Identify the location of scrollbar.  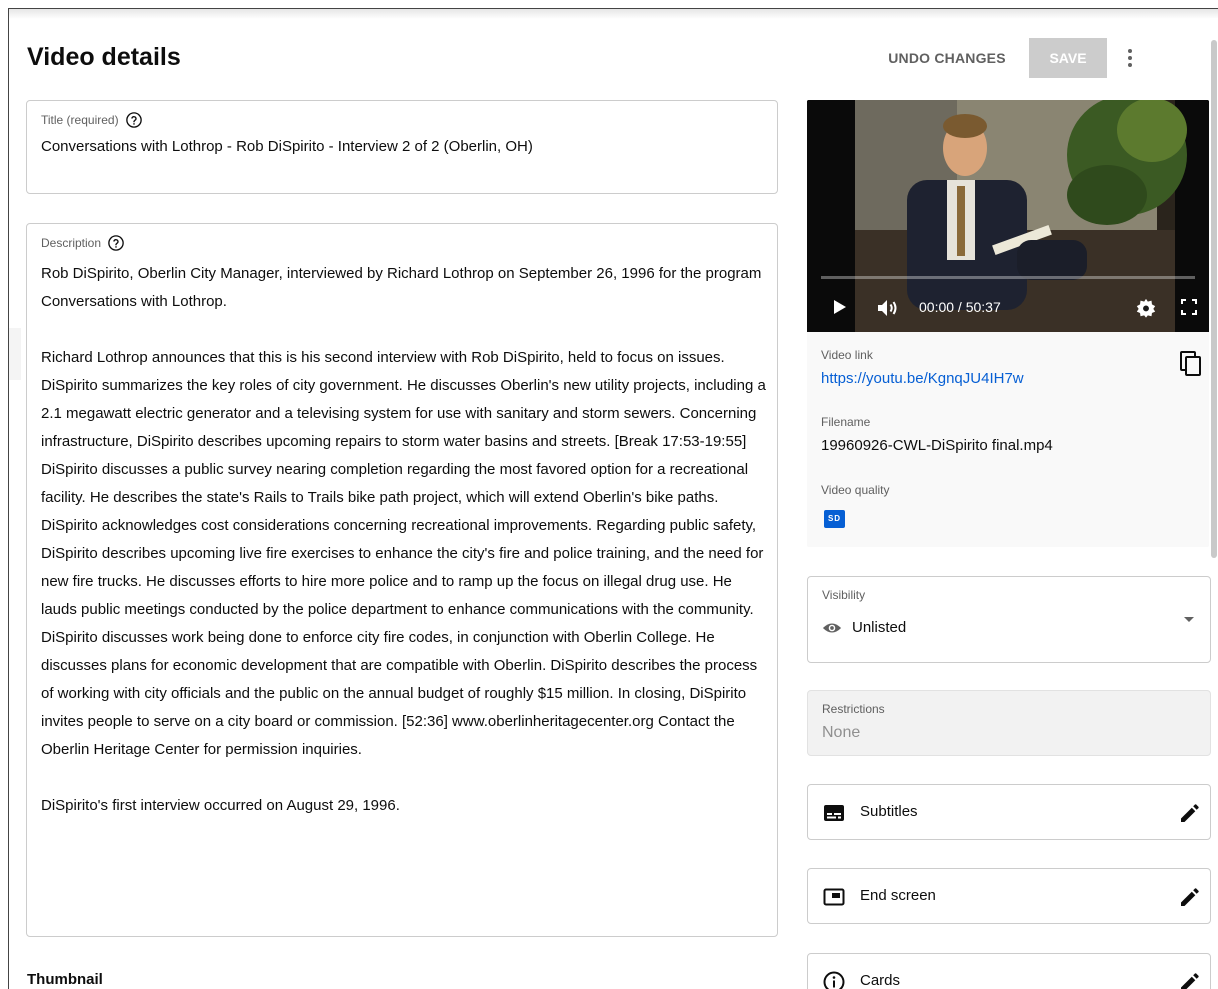
(1214, 503).